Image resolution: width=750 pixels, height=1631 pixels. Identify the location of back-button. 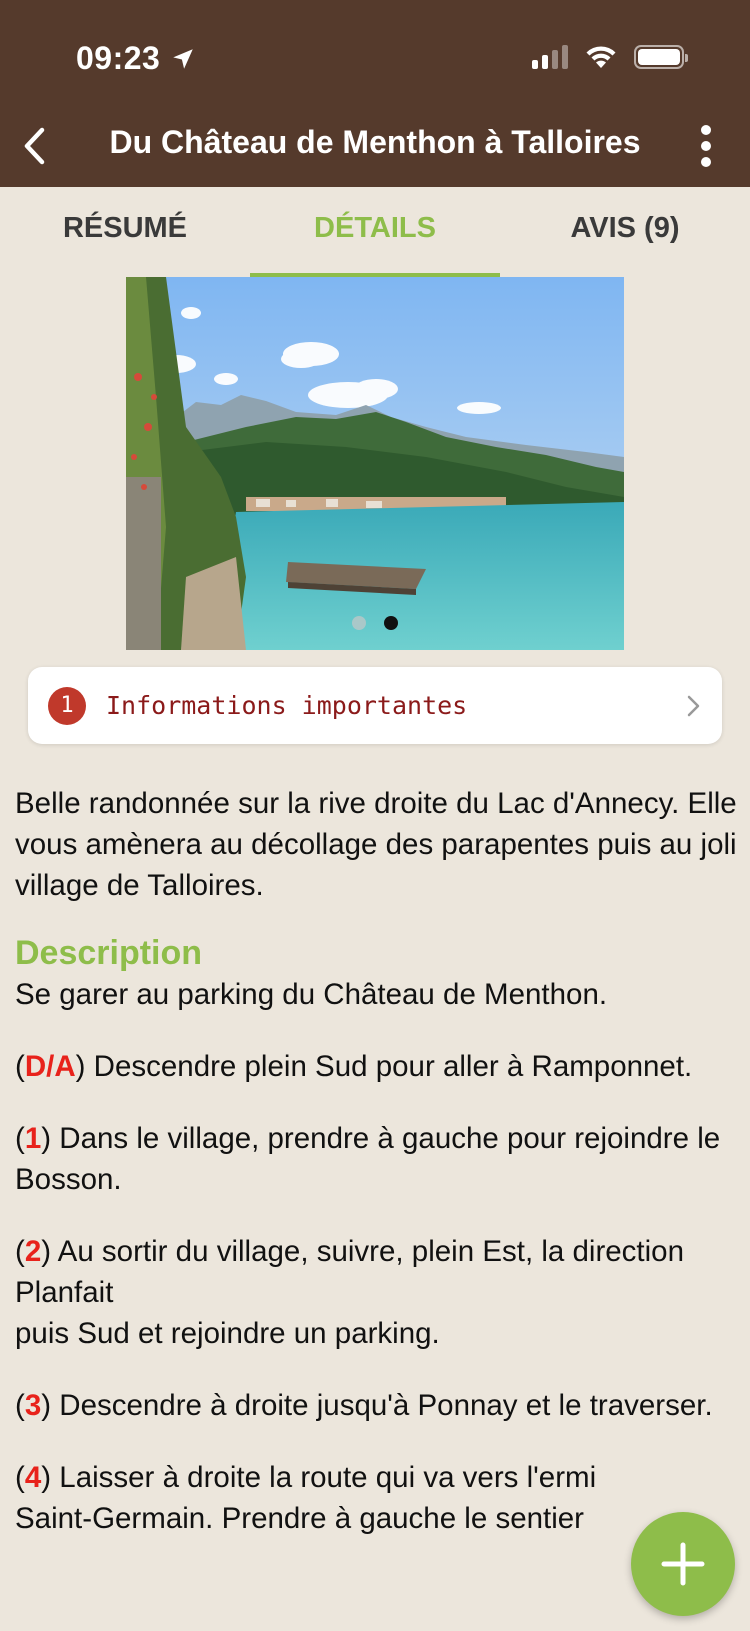
(34, 146).